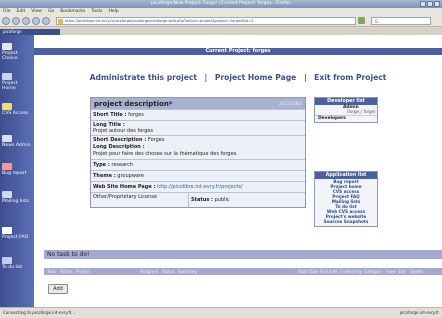  Describe the element at coordinates (83, 271) in the screenshot. I see `column-header: Project` at that location.